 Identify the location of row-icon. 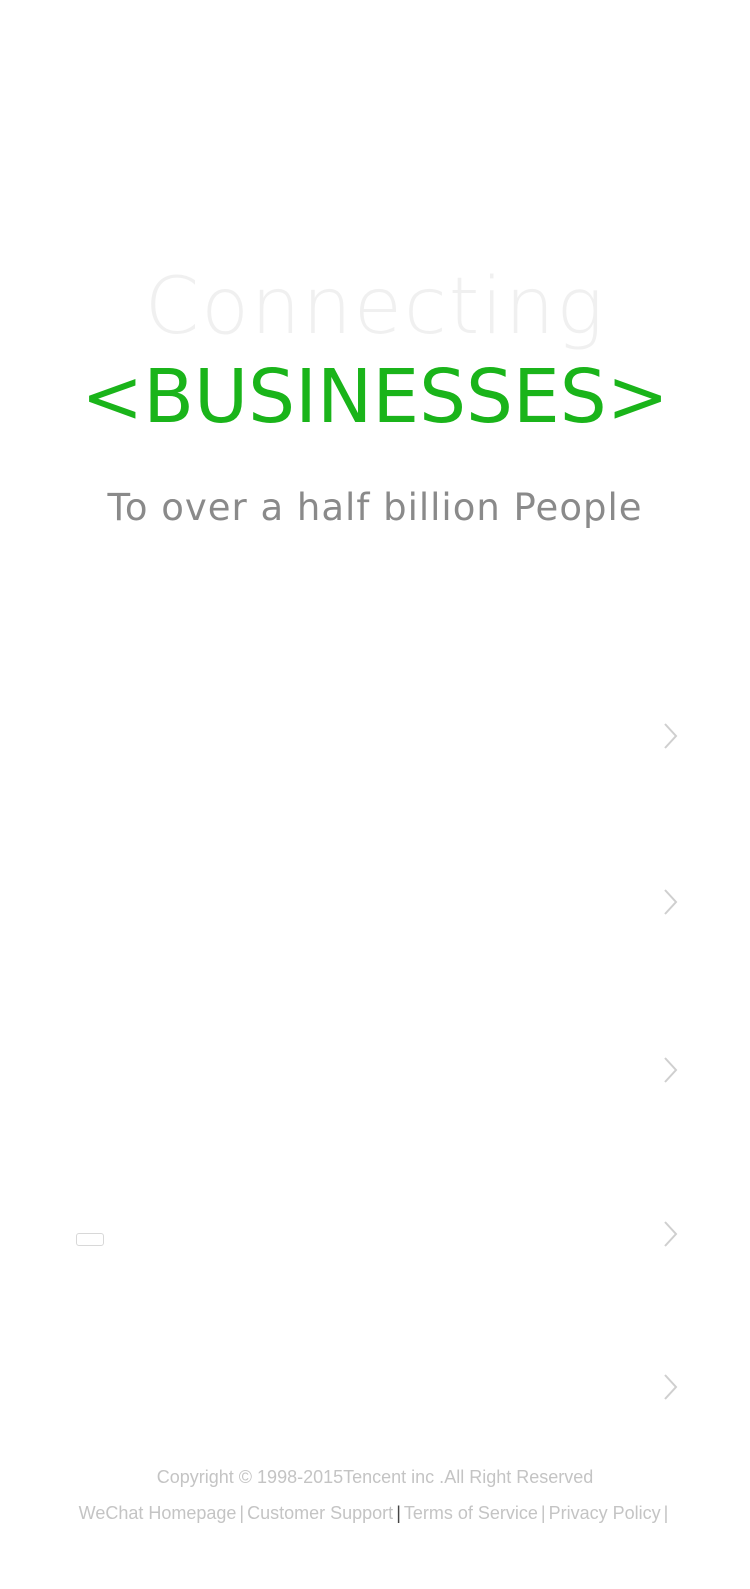
(90, 1239).